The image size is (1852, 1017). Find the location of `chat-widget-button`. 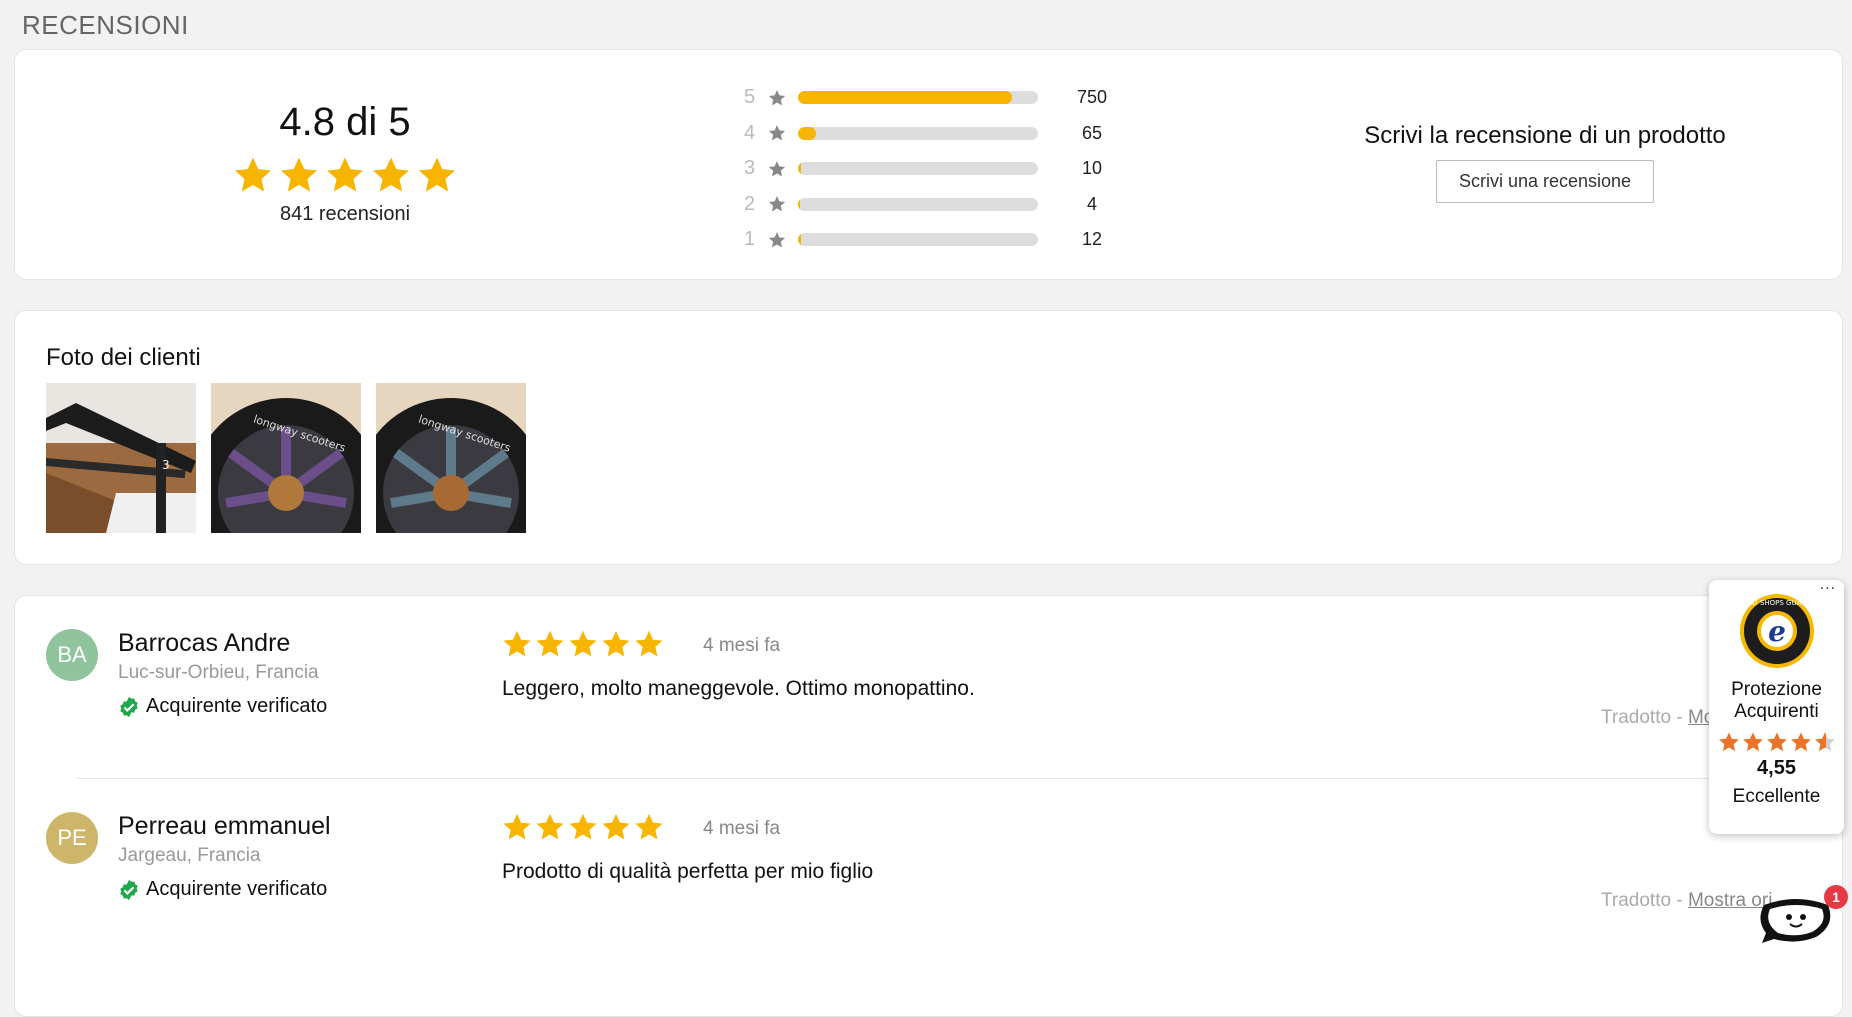

chat-widget-button is located at coordinates (1796, 920).